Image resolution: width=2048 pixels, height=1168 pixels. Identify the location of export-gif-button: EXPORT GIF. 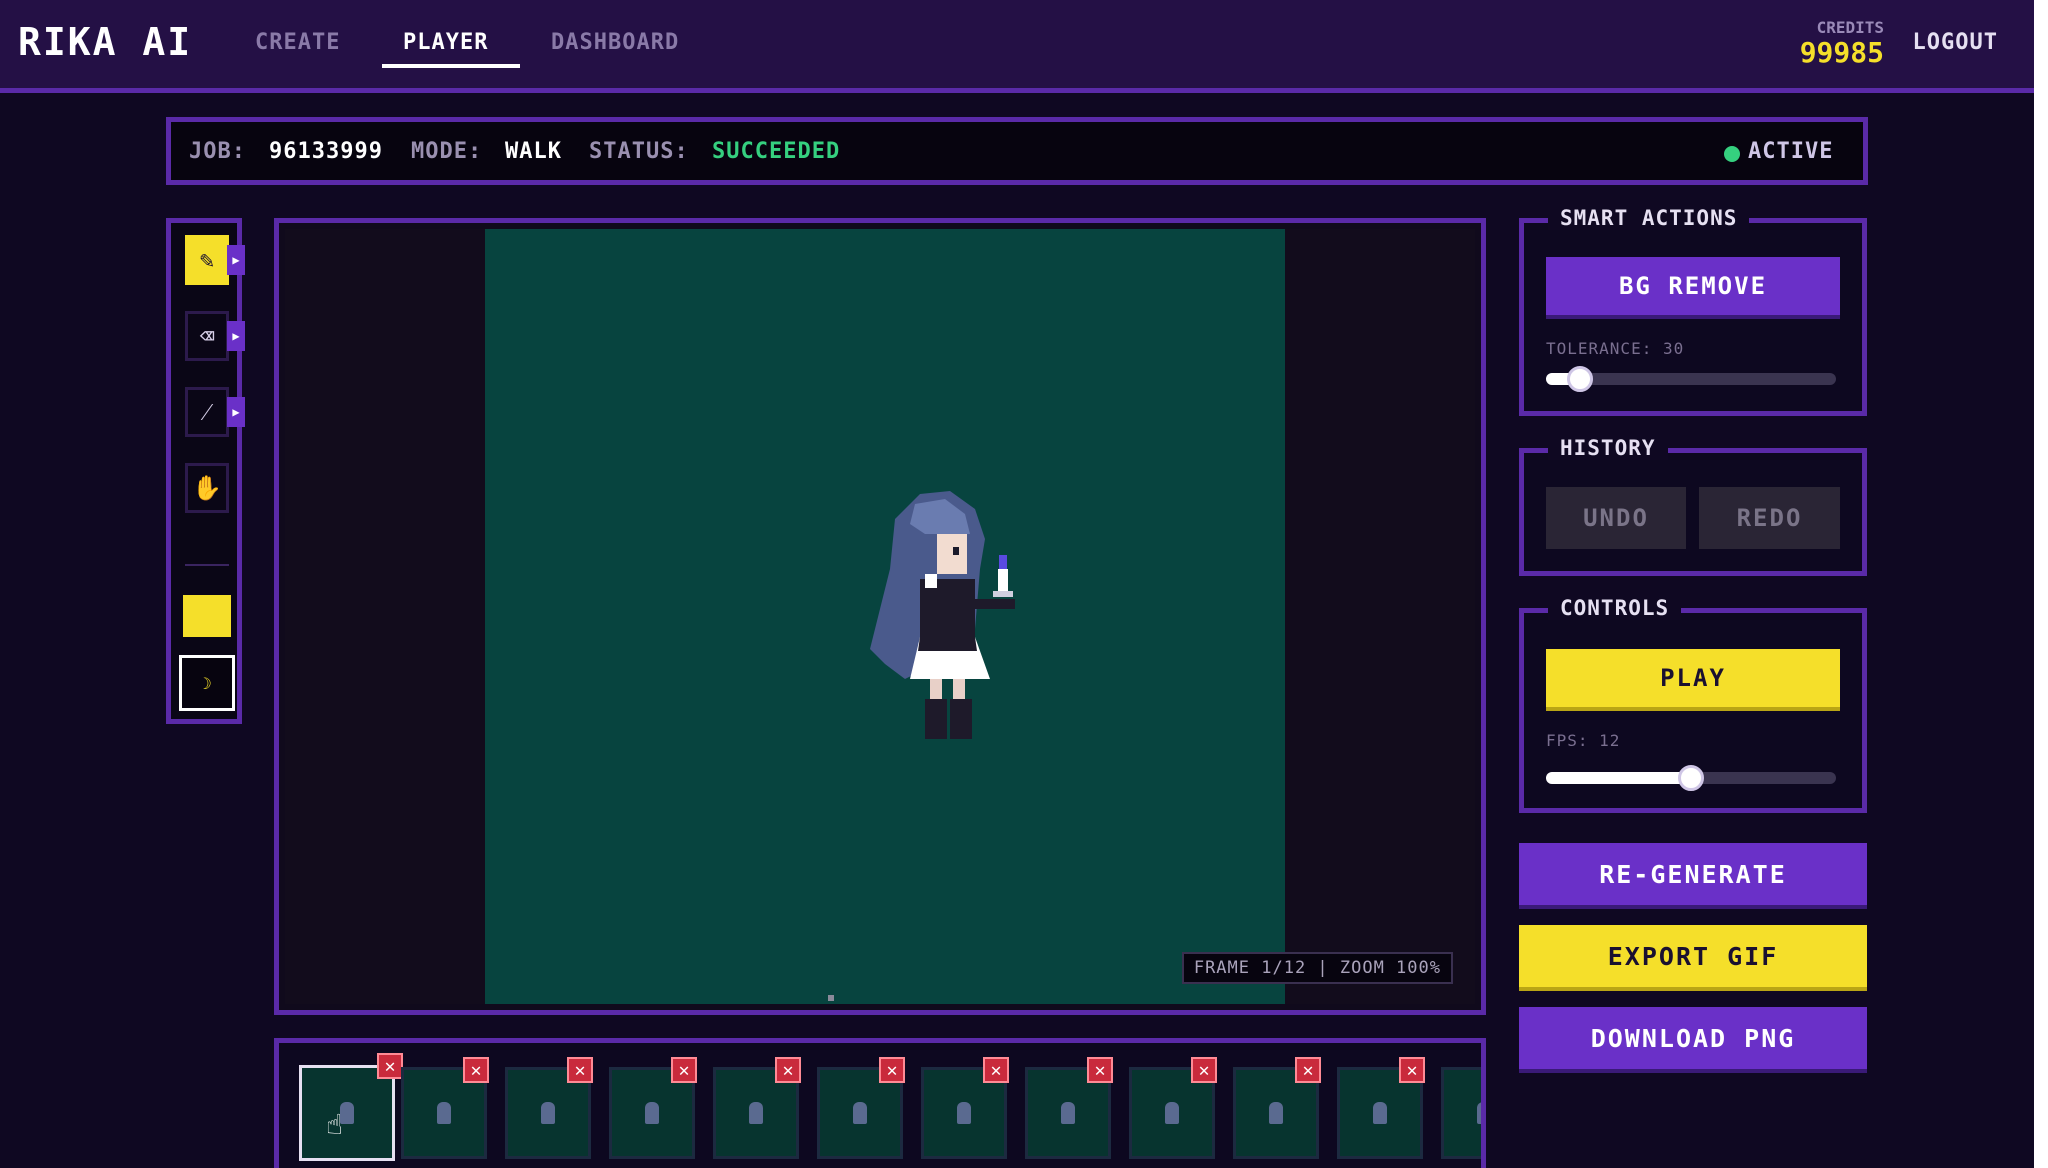
(1693, 958).